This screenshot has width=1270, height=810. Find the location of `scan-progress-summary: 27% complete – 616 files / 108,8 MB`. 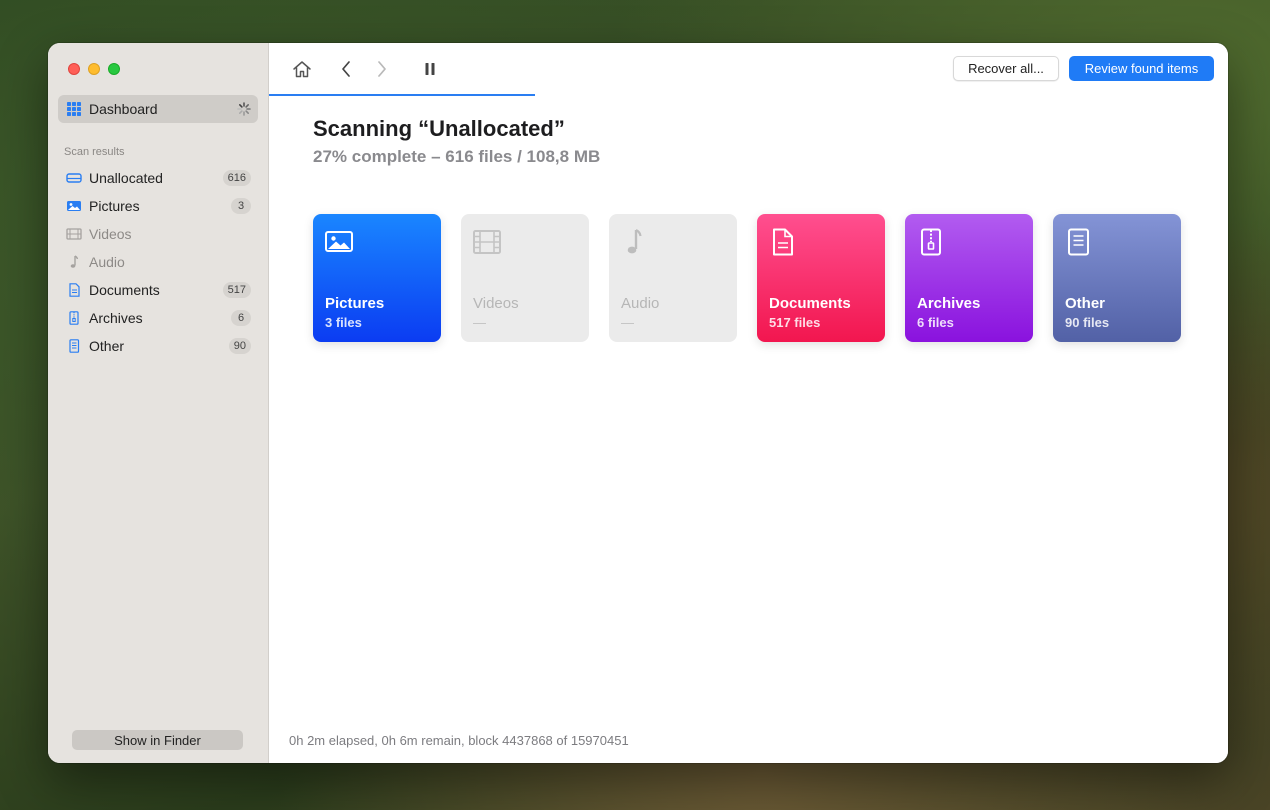

scan-progress-summary: 27% complete – 616 files / 108,8 MB is located at coordinates (457, 156).